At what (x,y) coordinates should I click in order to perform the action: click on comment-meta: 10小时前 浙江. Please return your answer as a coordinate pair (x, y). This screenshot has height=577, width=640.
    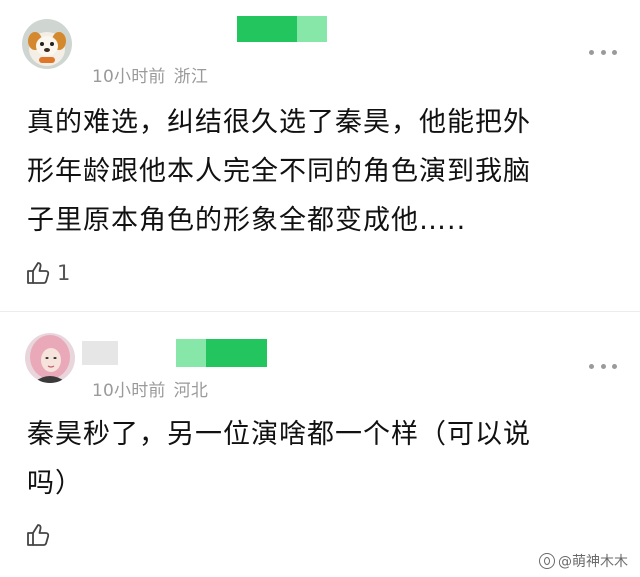
    Looking at the image, I should click on (150, 74).